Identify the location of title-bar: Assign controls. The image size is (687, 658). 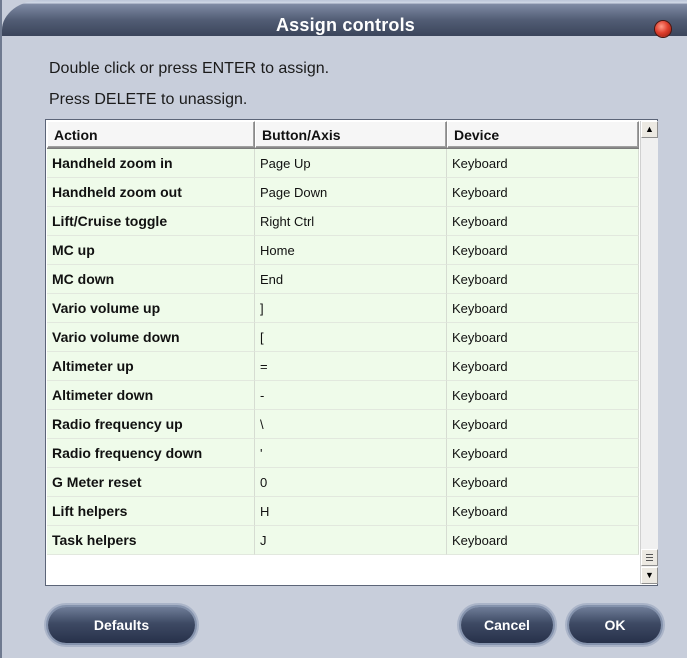
(344, 18).